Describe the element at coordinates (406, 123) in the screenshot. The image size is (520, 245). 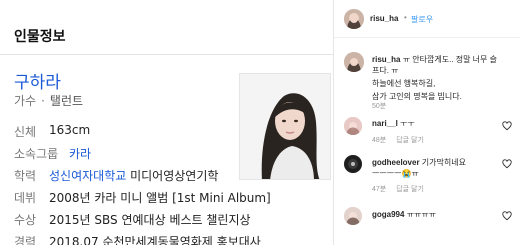
I see `comment-body: ㅜㅜ` at that location.